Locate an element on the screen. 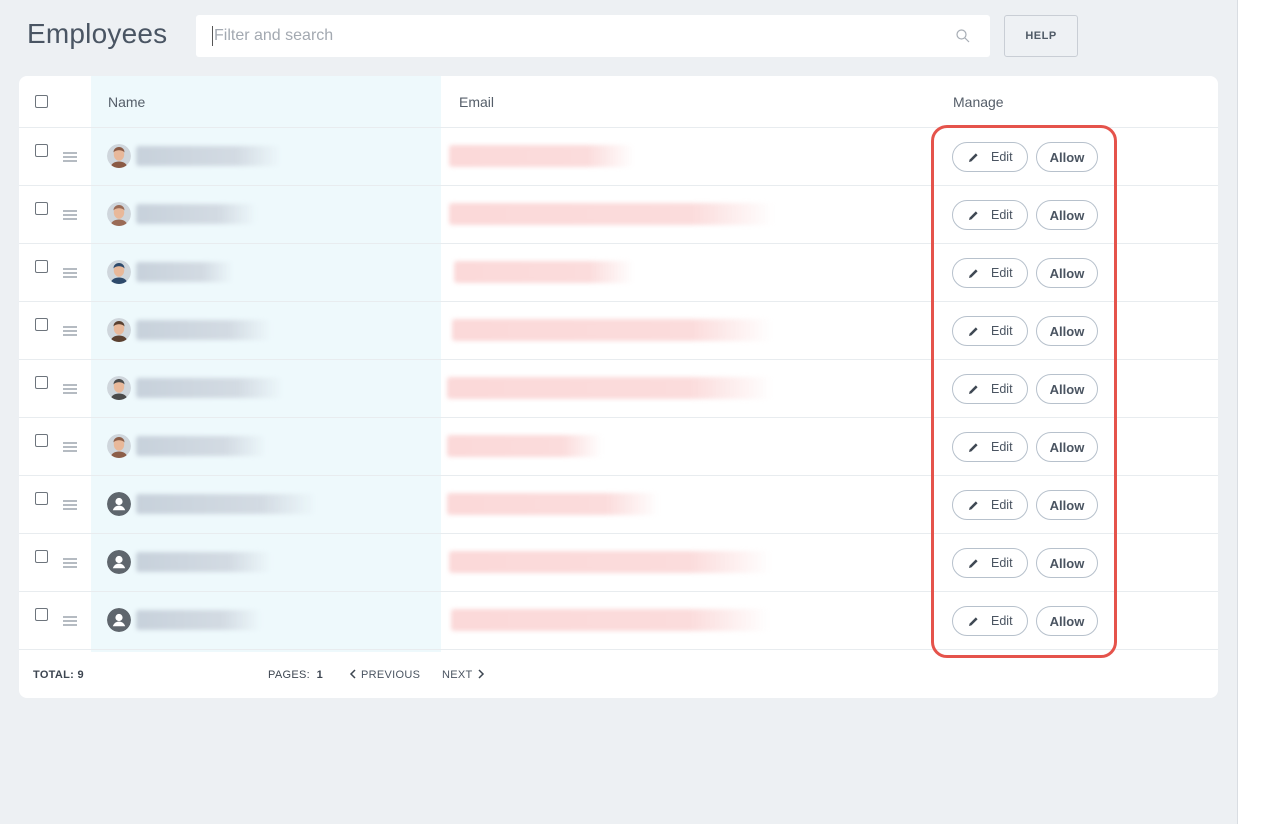 The width and height of the screenshot is (1280, 824). previous-page-link: PREVIOUS is located at coordinates (384, 675).